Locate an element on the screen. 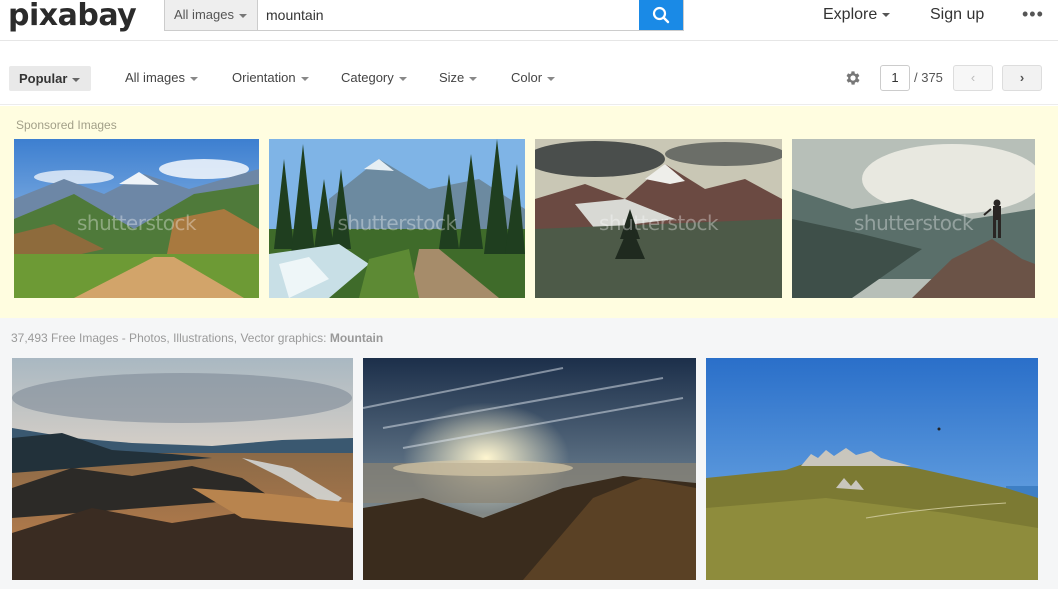 This screenshot has width=1058, height=589. filter-label: Orientation is located at coordinates (264, 77).